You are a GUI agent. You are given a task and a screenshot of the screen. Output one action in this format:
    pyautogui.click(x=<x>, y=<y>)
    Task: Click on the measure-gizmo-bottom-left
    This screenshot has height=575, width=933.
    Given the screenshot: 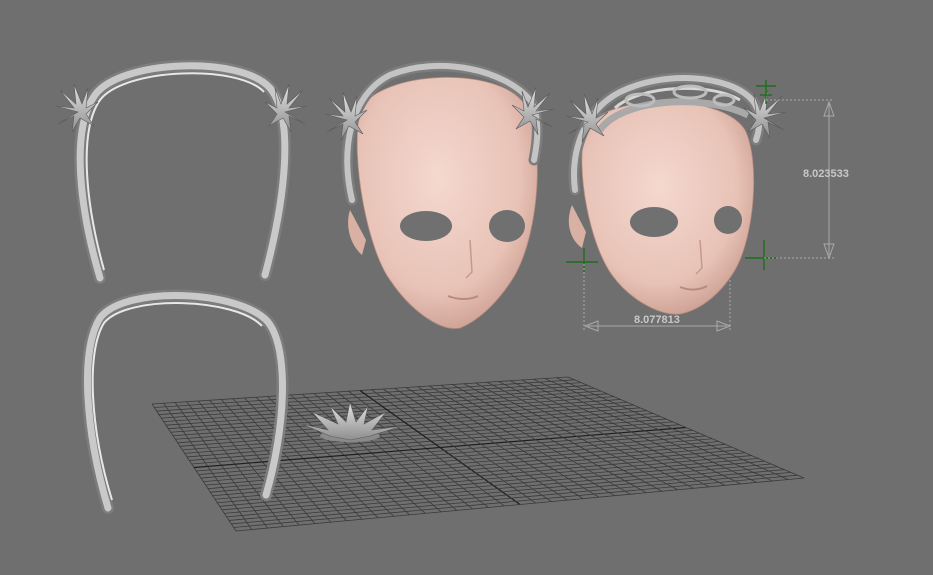 What is the action you would take?
    pyautogui.click(x=582, y=260)
    